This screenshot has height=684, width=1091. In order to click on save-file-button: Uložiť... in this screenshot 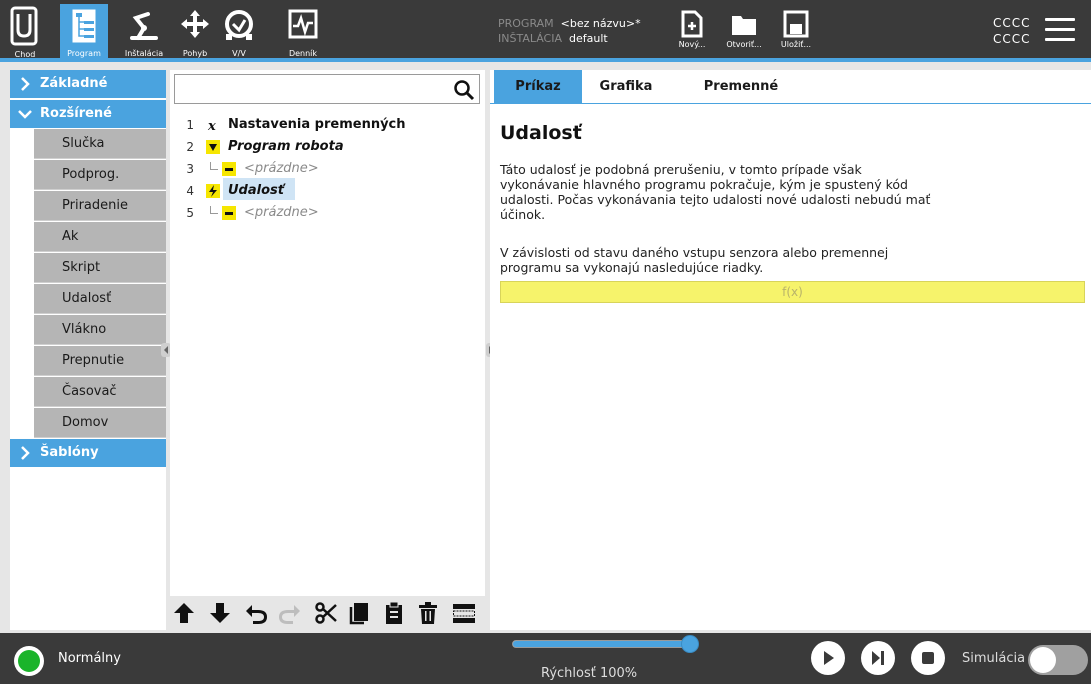, I will do `click(796, 35)`.